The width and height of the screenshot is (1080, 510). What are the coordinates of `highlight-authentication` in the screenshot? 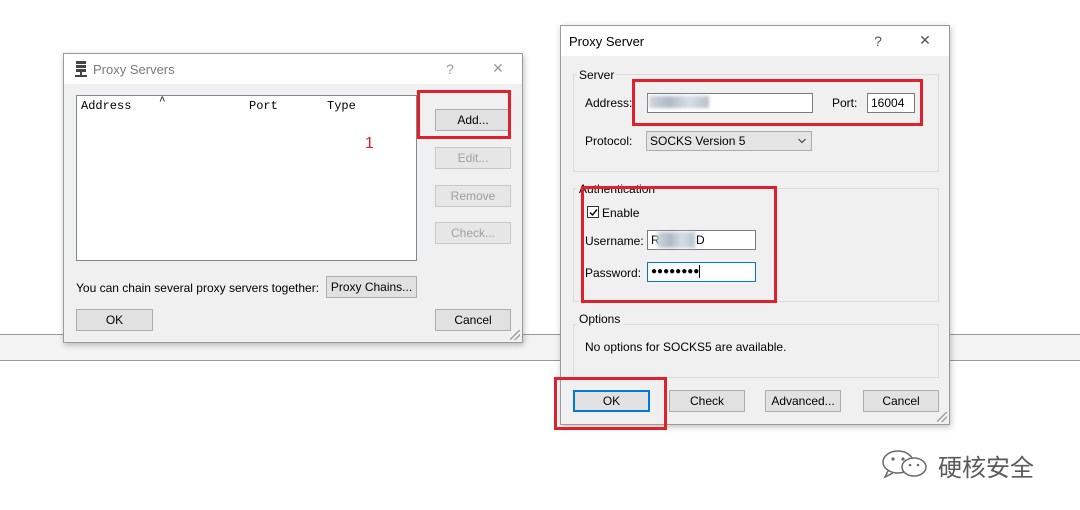 It's located at (679, 244).